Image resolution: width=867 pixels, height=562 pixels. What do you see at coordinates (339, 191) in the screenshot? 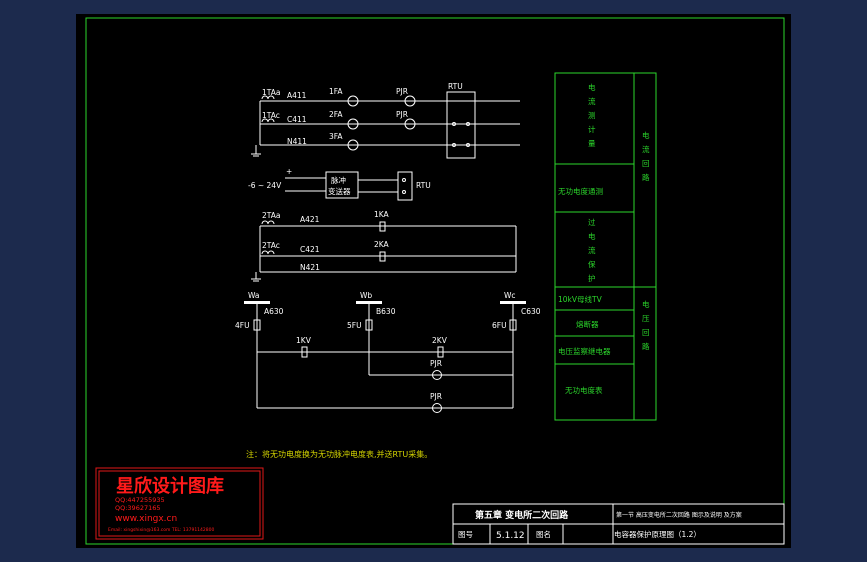
I see `transmitter-label-2: 变送器` at bounding box center [339, 191].